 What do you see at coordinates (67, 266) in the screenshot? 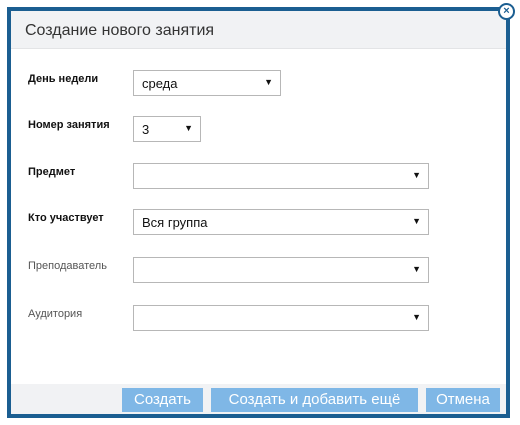
I see `teacher-label: Преподаватель` at bounding box center [67, 266].